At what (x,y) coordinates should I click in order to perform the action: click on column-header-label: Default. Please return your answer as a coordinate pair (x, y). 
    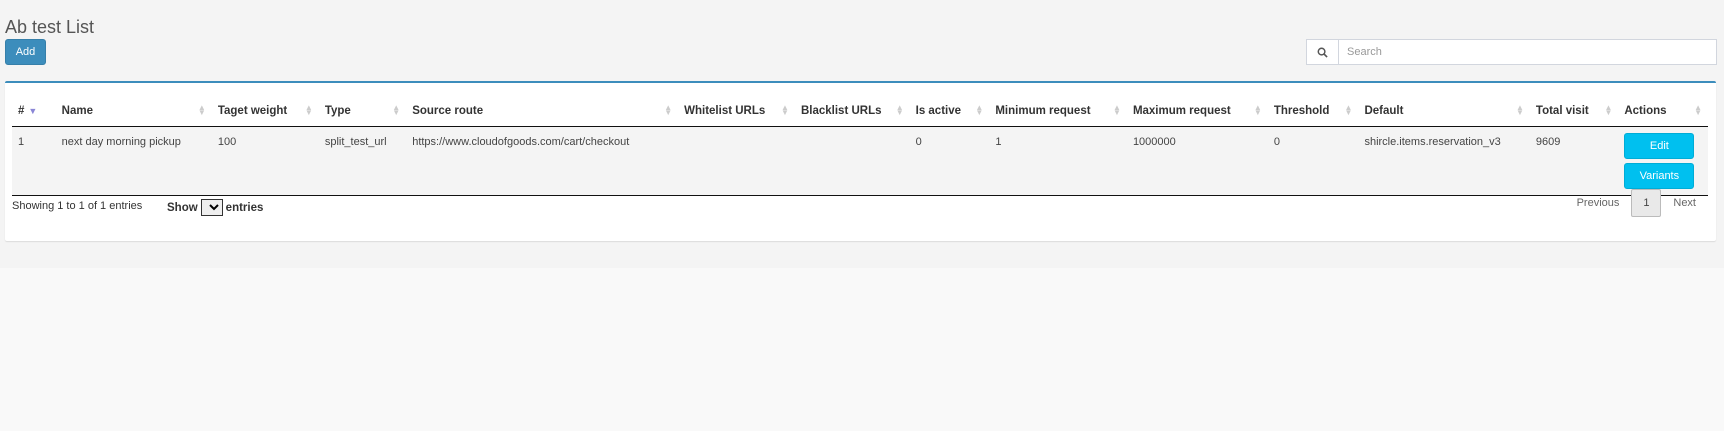
    Looking at the image, I should click on (1384, 110).